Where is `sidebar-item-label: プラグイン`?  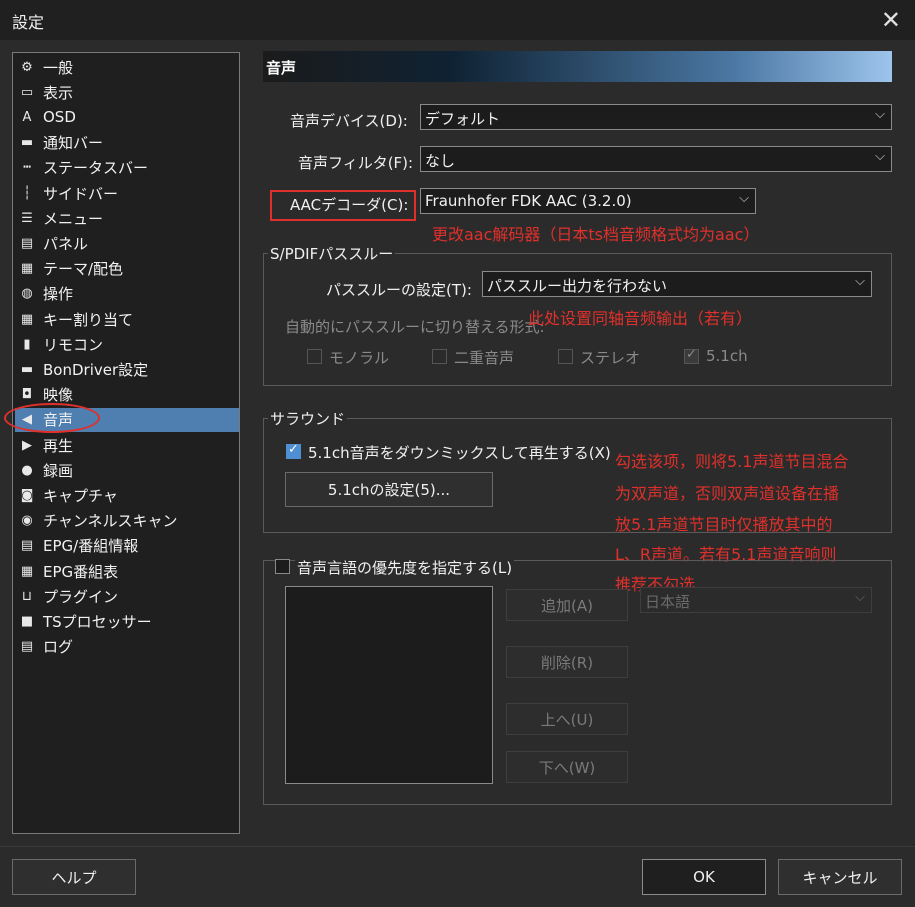 sidebar-item-label: プラグイン is located at coordinates (81, 596).